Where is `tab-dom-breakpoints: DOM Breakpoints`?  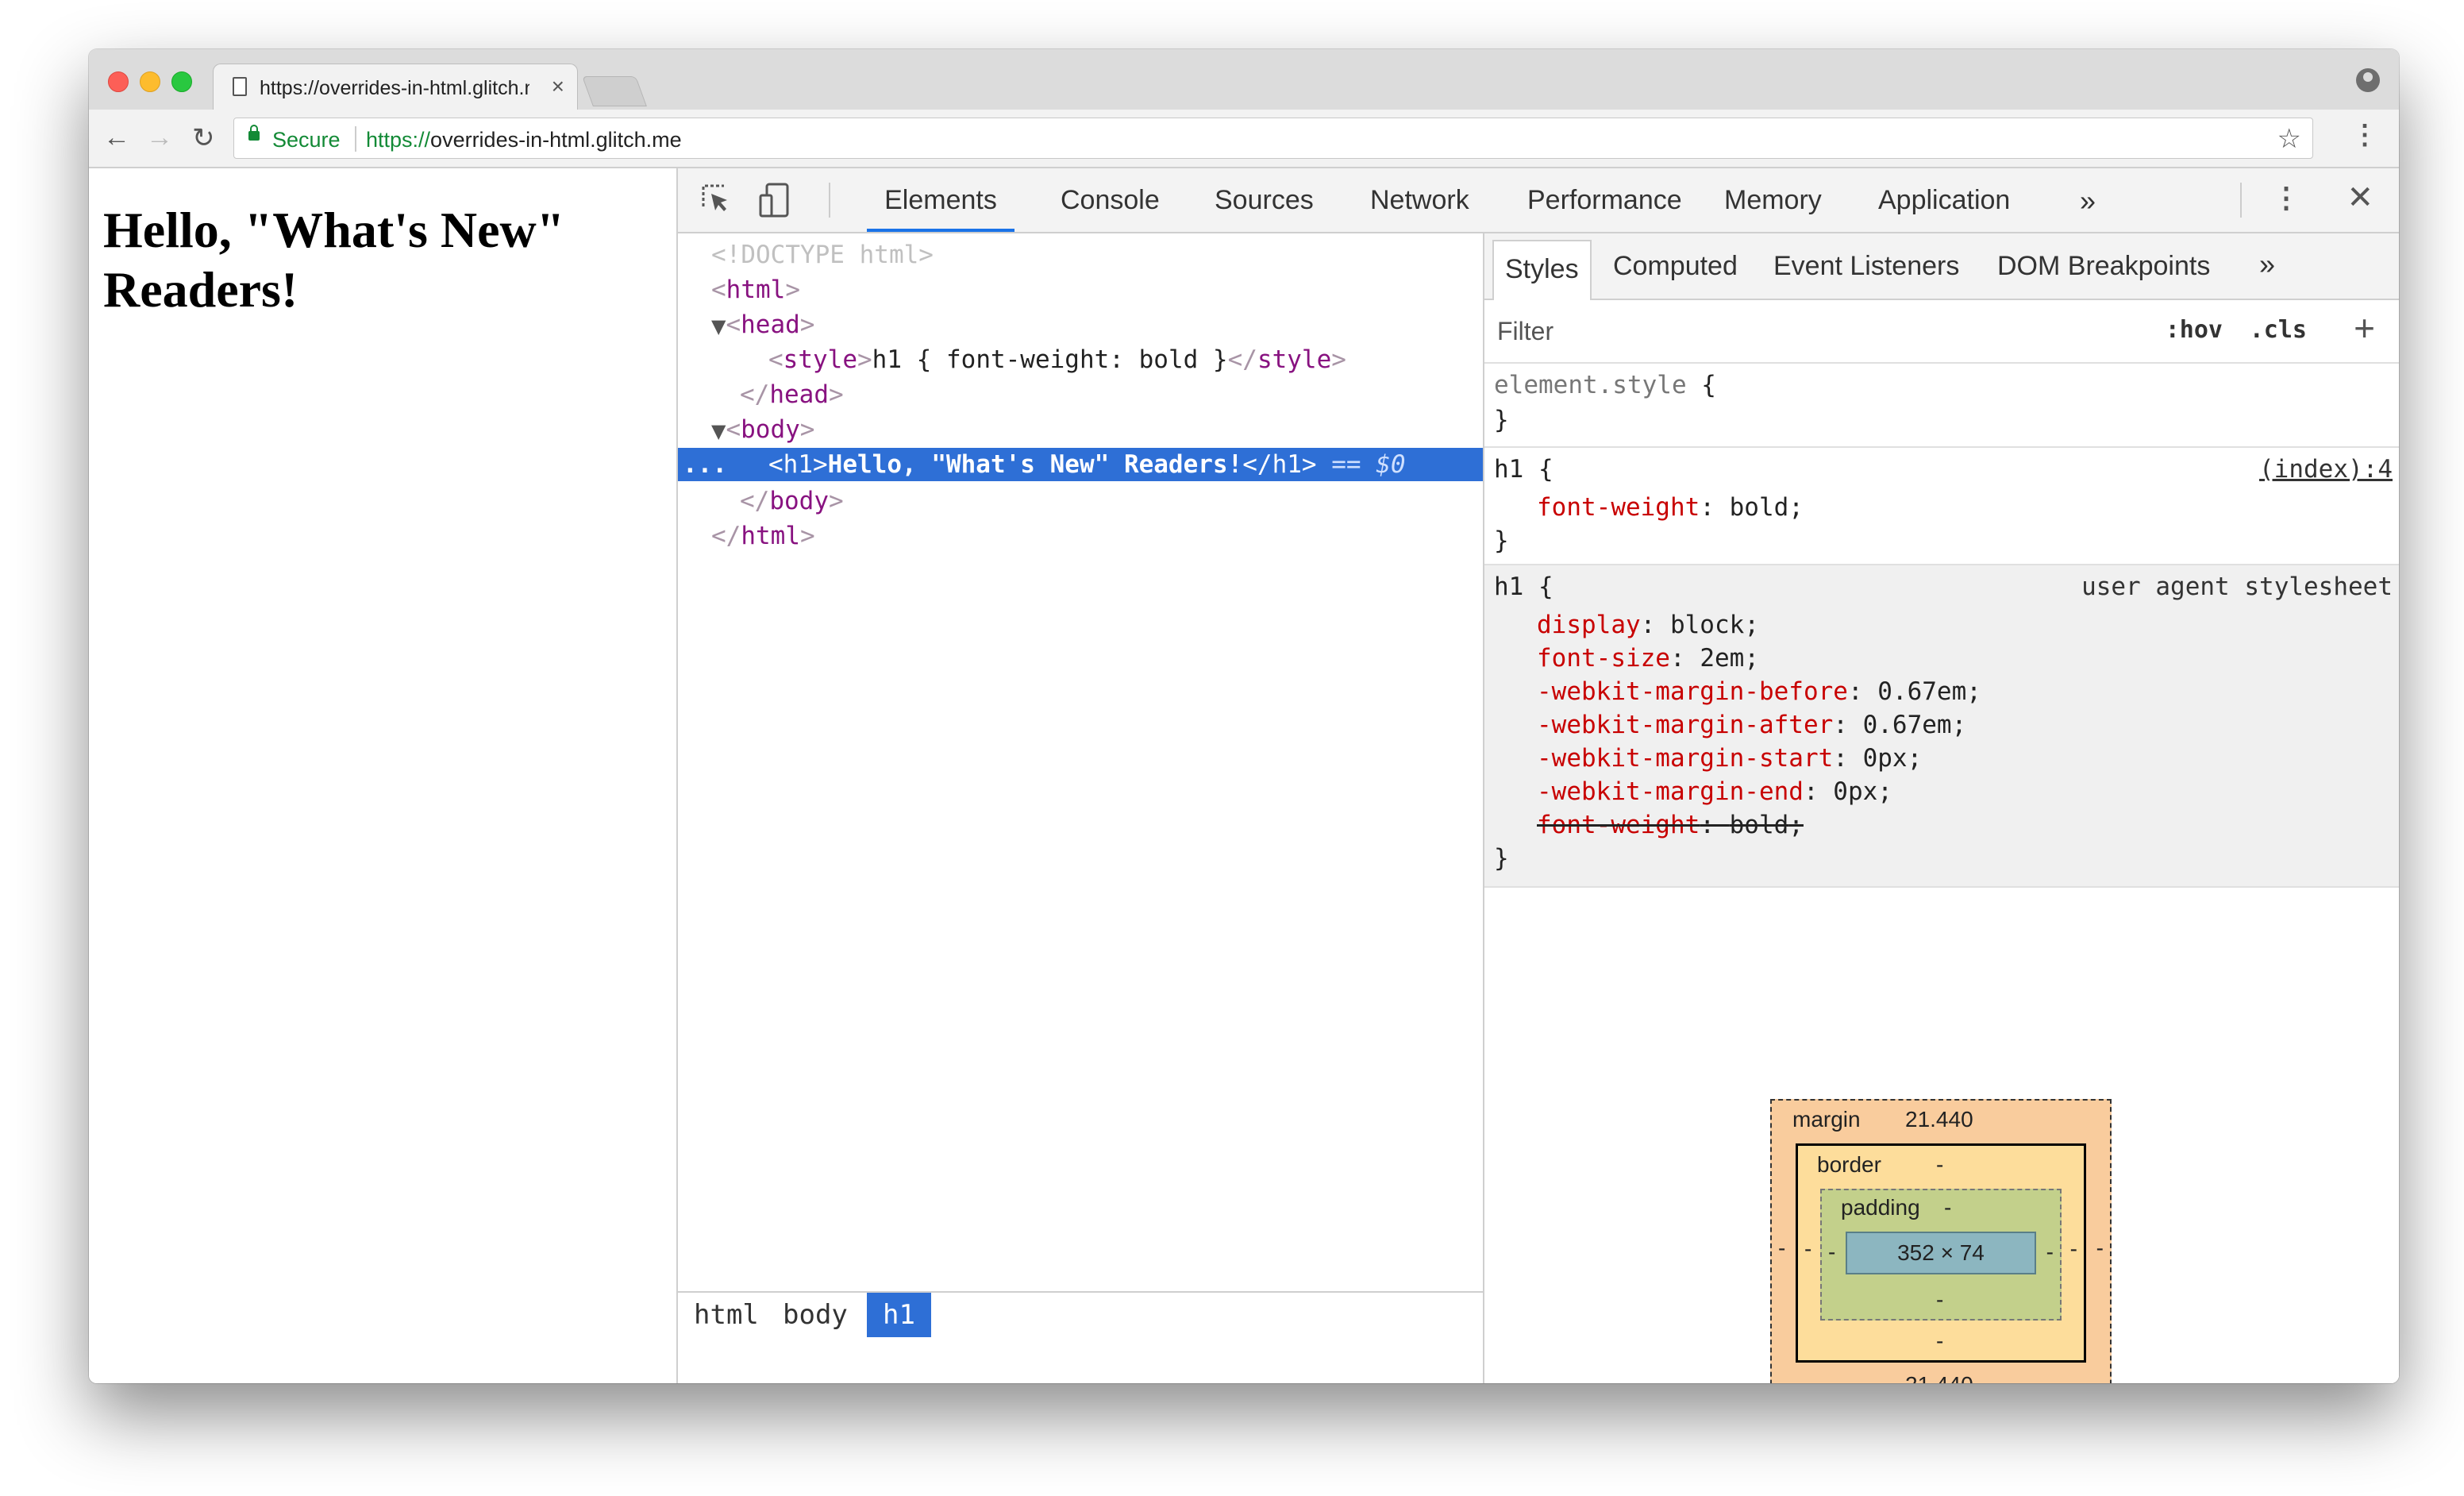 tab-dom-breakpoints: DOM Breakpoints is located at coordinates (2103, 266).